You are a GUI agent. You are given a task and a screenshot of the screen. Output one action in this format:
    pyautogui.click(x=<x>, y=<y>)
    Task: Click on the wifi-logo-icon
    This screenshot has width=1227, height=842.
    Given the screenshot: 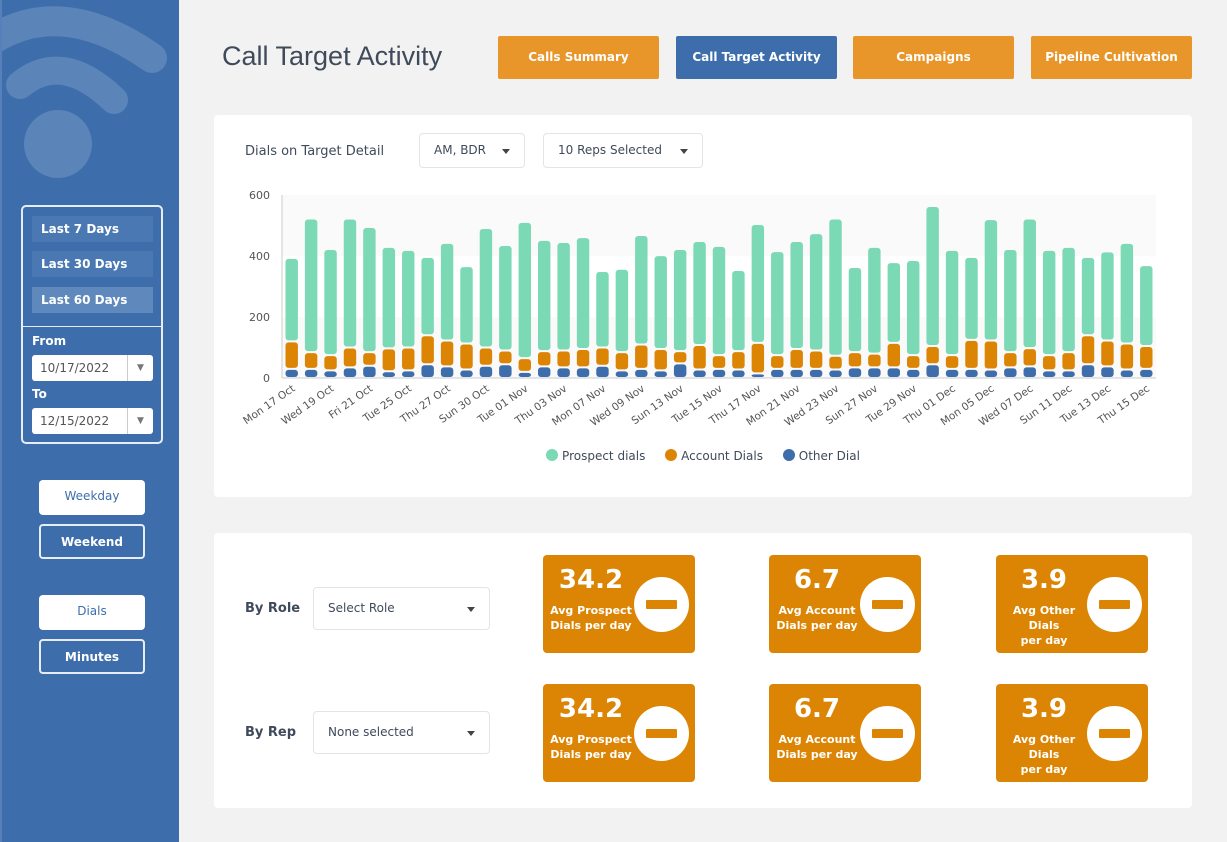 What is the action you would take?
    pyautogui.click(x=84, y=92)
    